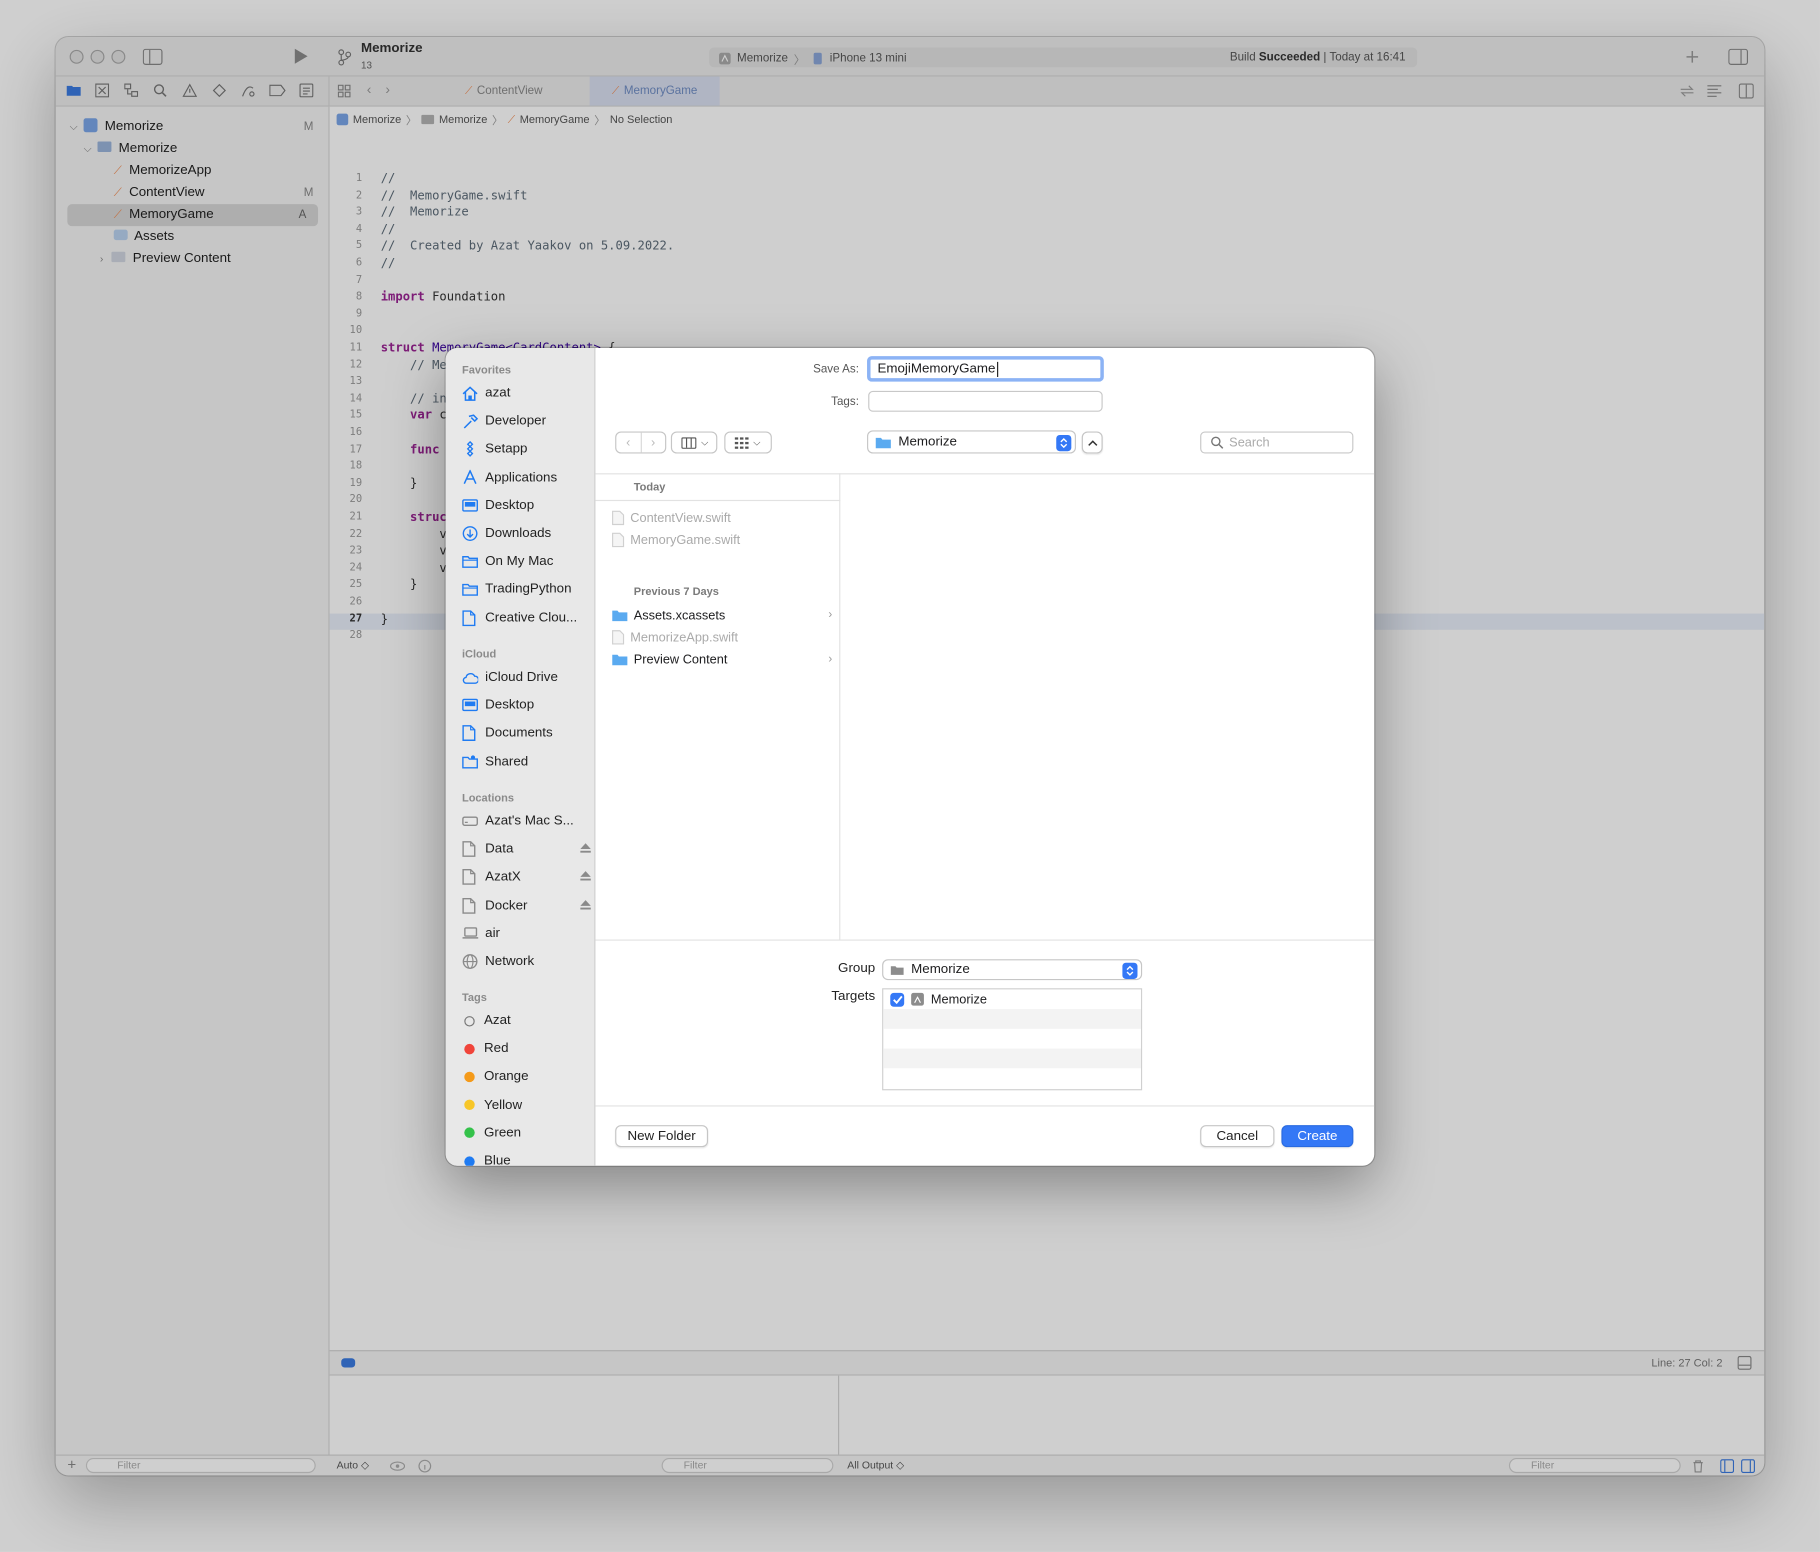 Image resolution: width=1820 pixels, height=1552 pixels. What do you see at coordinates (527, 1021) in the screenshot?
I see `tag-item: Azat` at bounding box center [527, 1021].